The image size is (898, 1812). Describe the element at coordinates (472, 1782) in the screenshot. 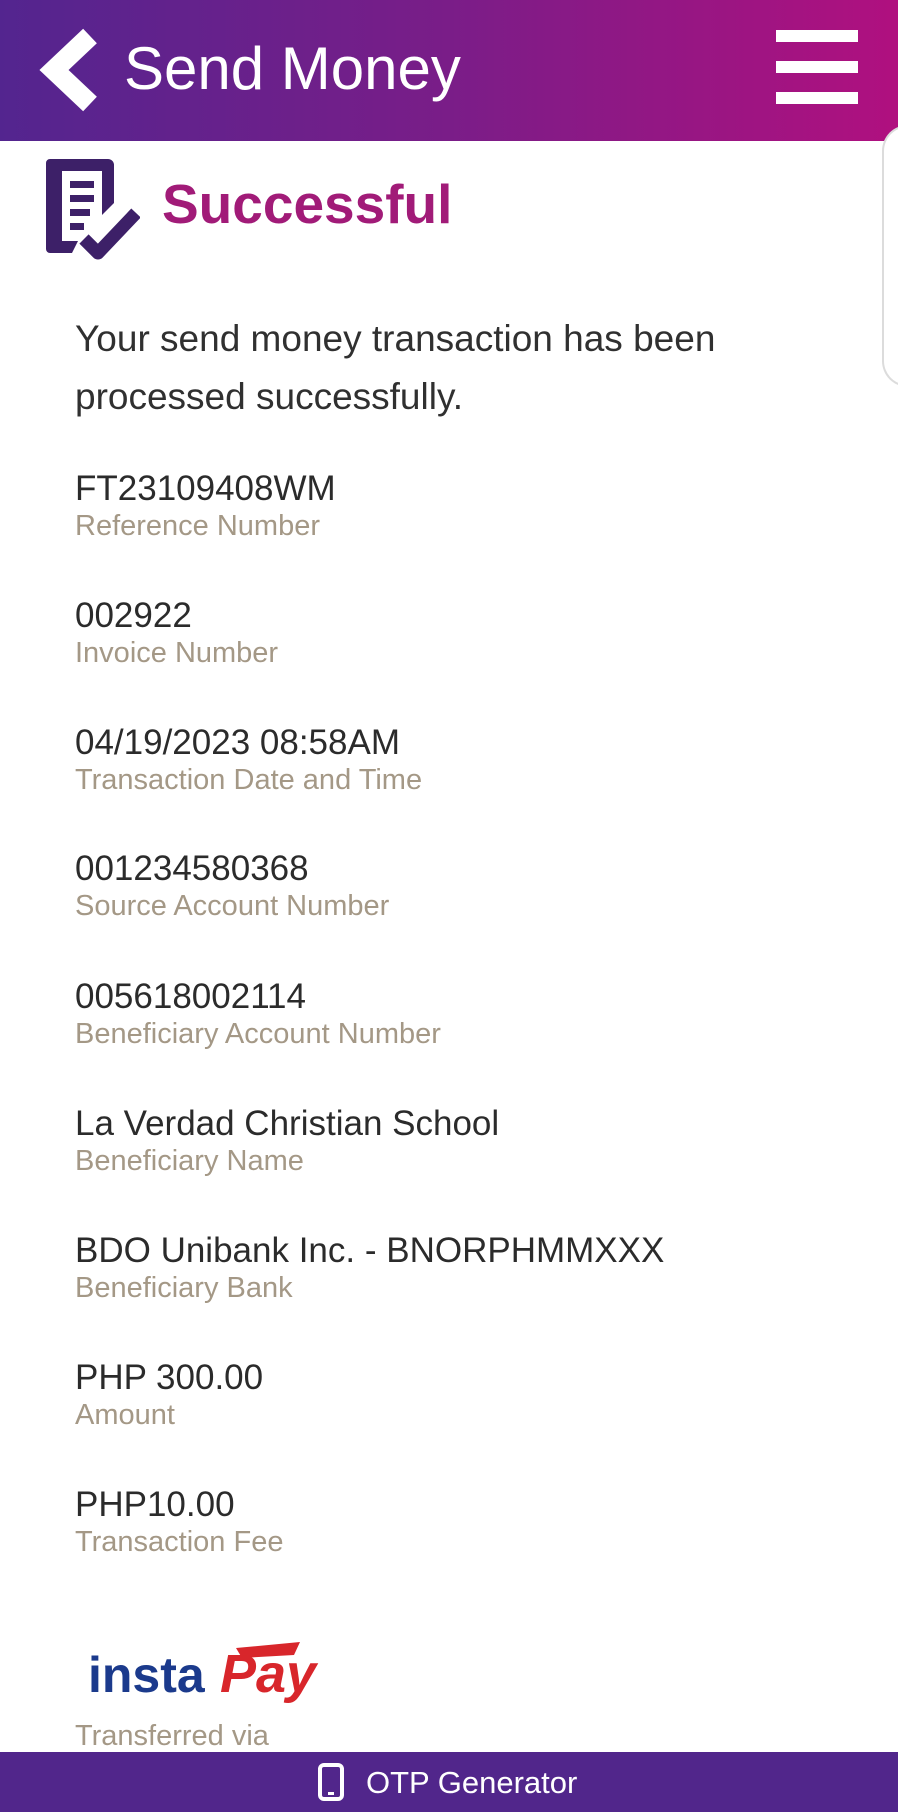

I see `otp-generator-label: OTP Generator` at that location.